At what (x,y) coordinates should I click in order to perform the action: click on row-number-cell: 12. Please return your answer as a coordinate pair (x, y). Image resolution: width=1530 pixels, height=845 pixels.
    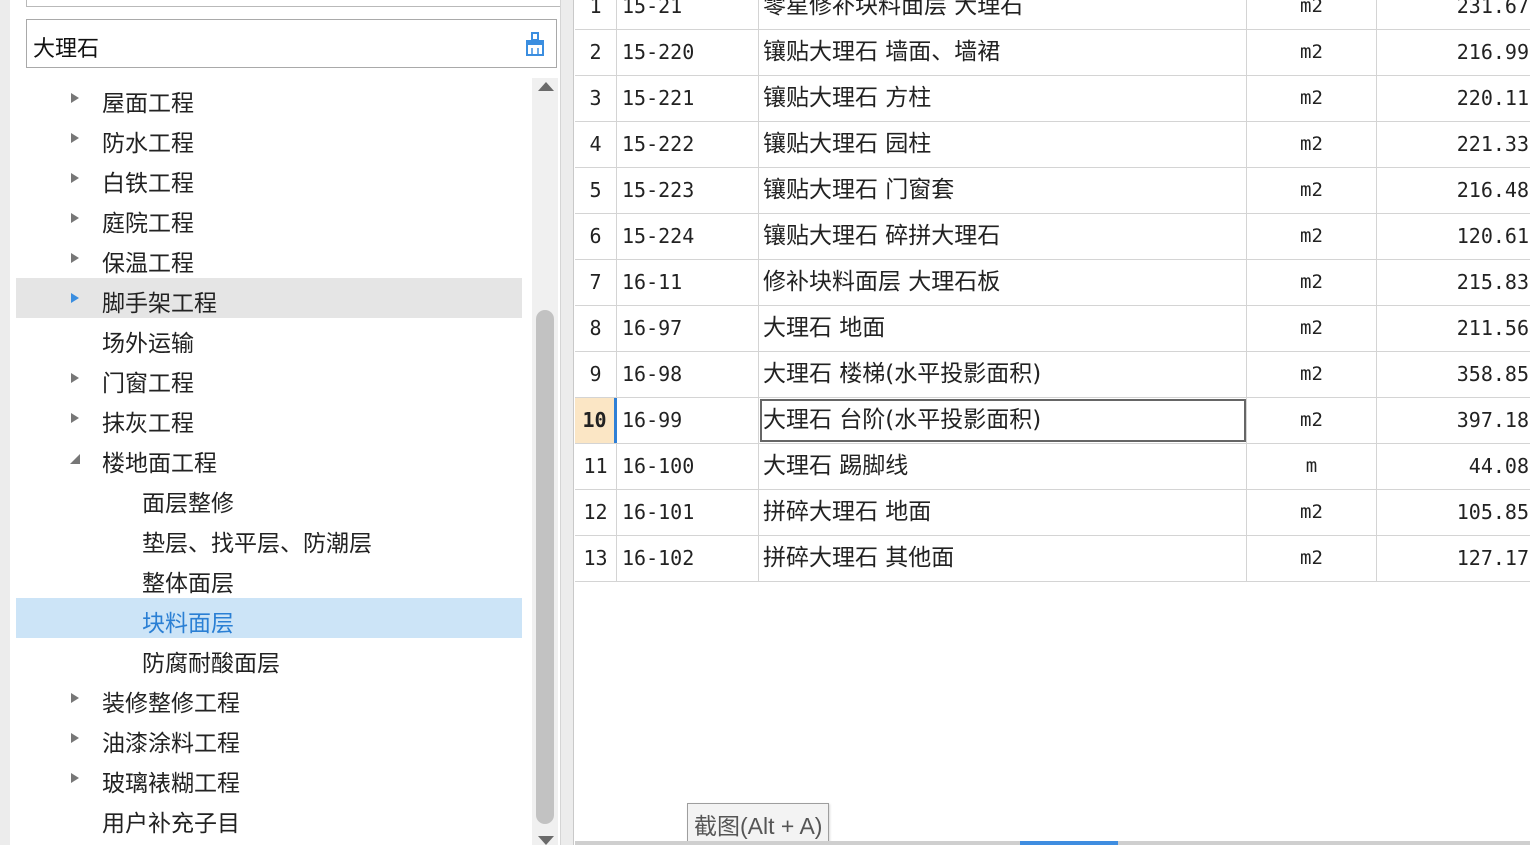
    Looking at the image, I should click on (596, 512).